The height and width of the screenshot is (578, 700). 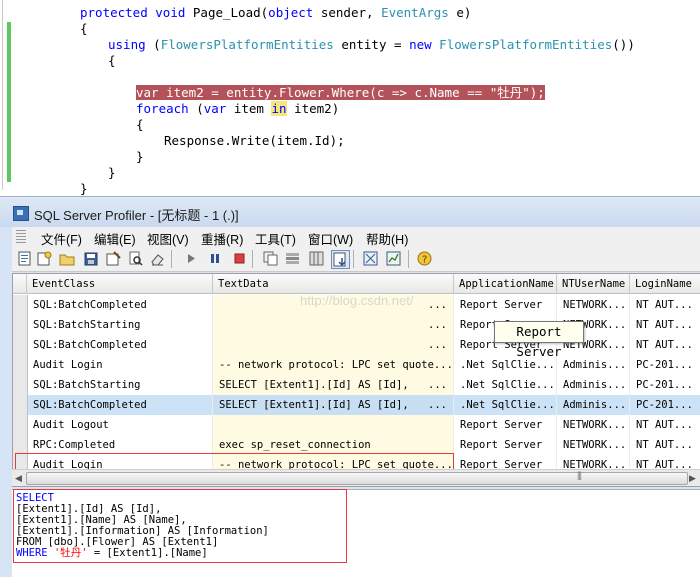 I want to click on menu-help: 帮助(H), so click(x=387, y=238).